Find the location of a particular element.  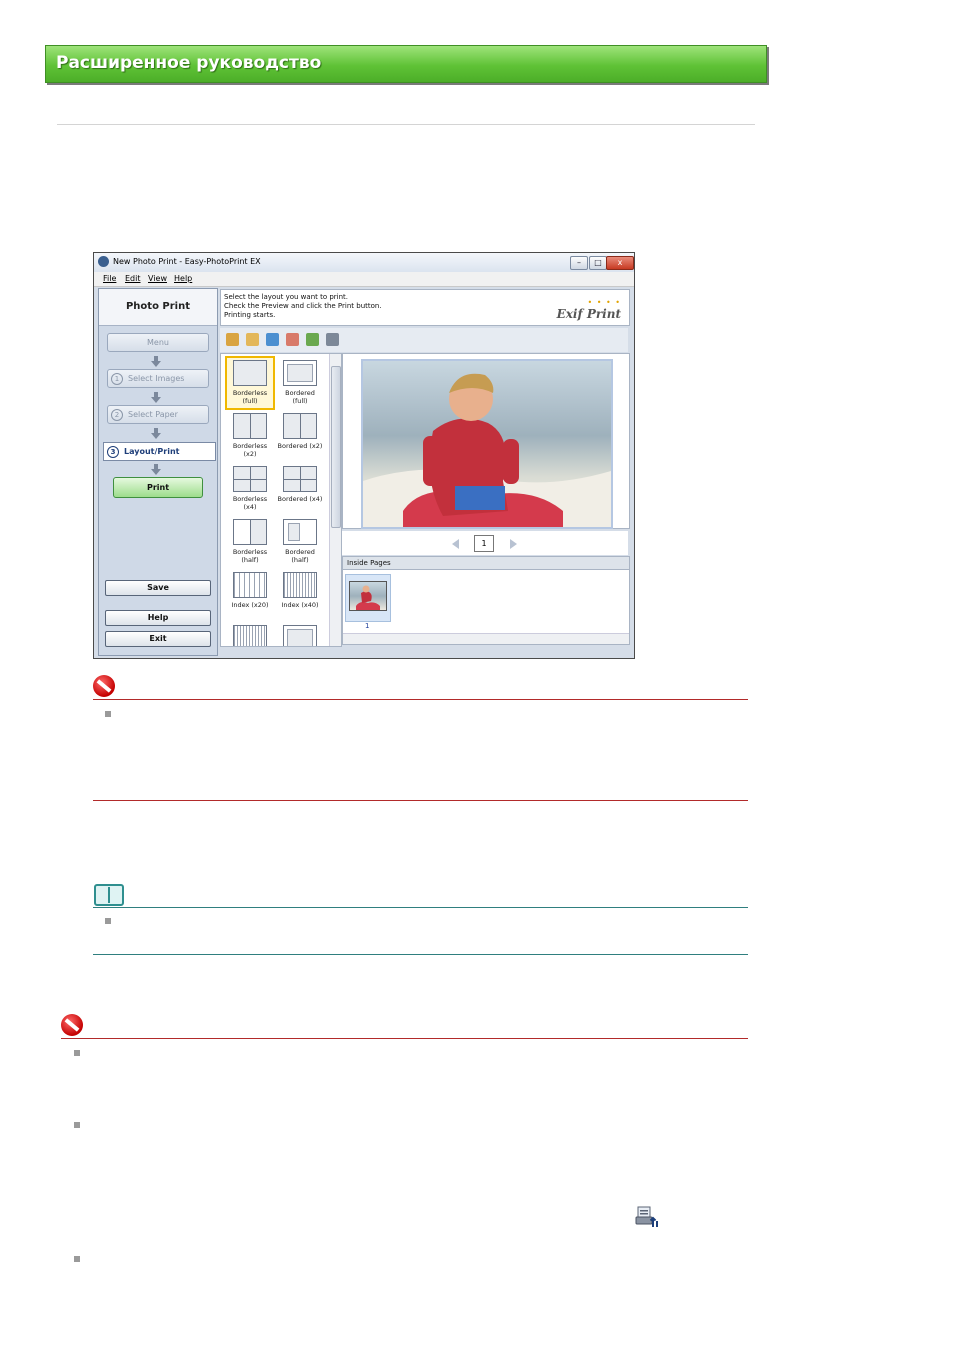

rotate-left-icon is located at coordinates (232, 339).